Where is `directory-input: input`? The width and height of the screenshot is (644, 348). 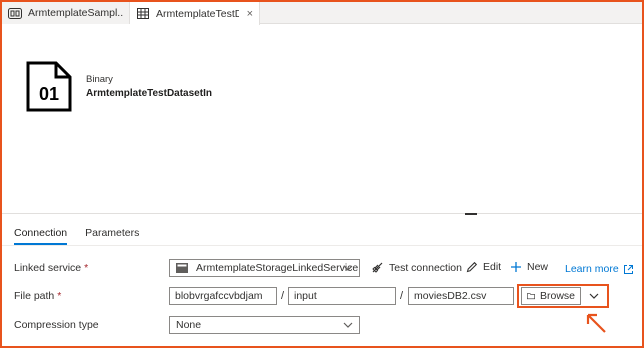
directory-input: input is located at coordinates (342, 296).